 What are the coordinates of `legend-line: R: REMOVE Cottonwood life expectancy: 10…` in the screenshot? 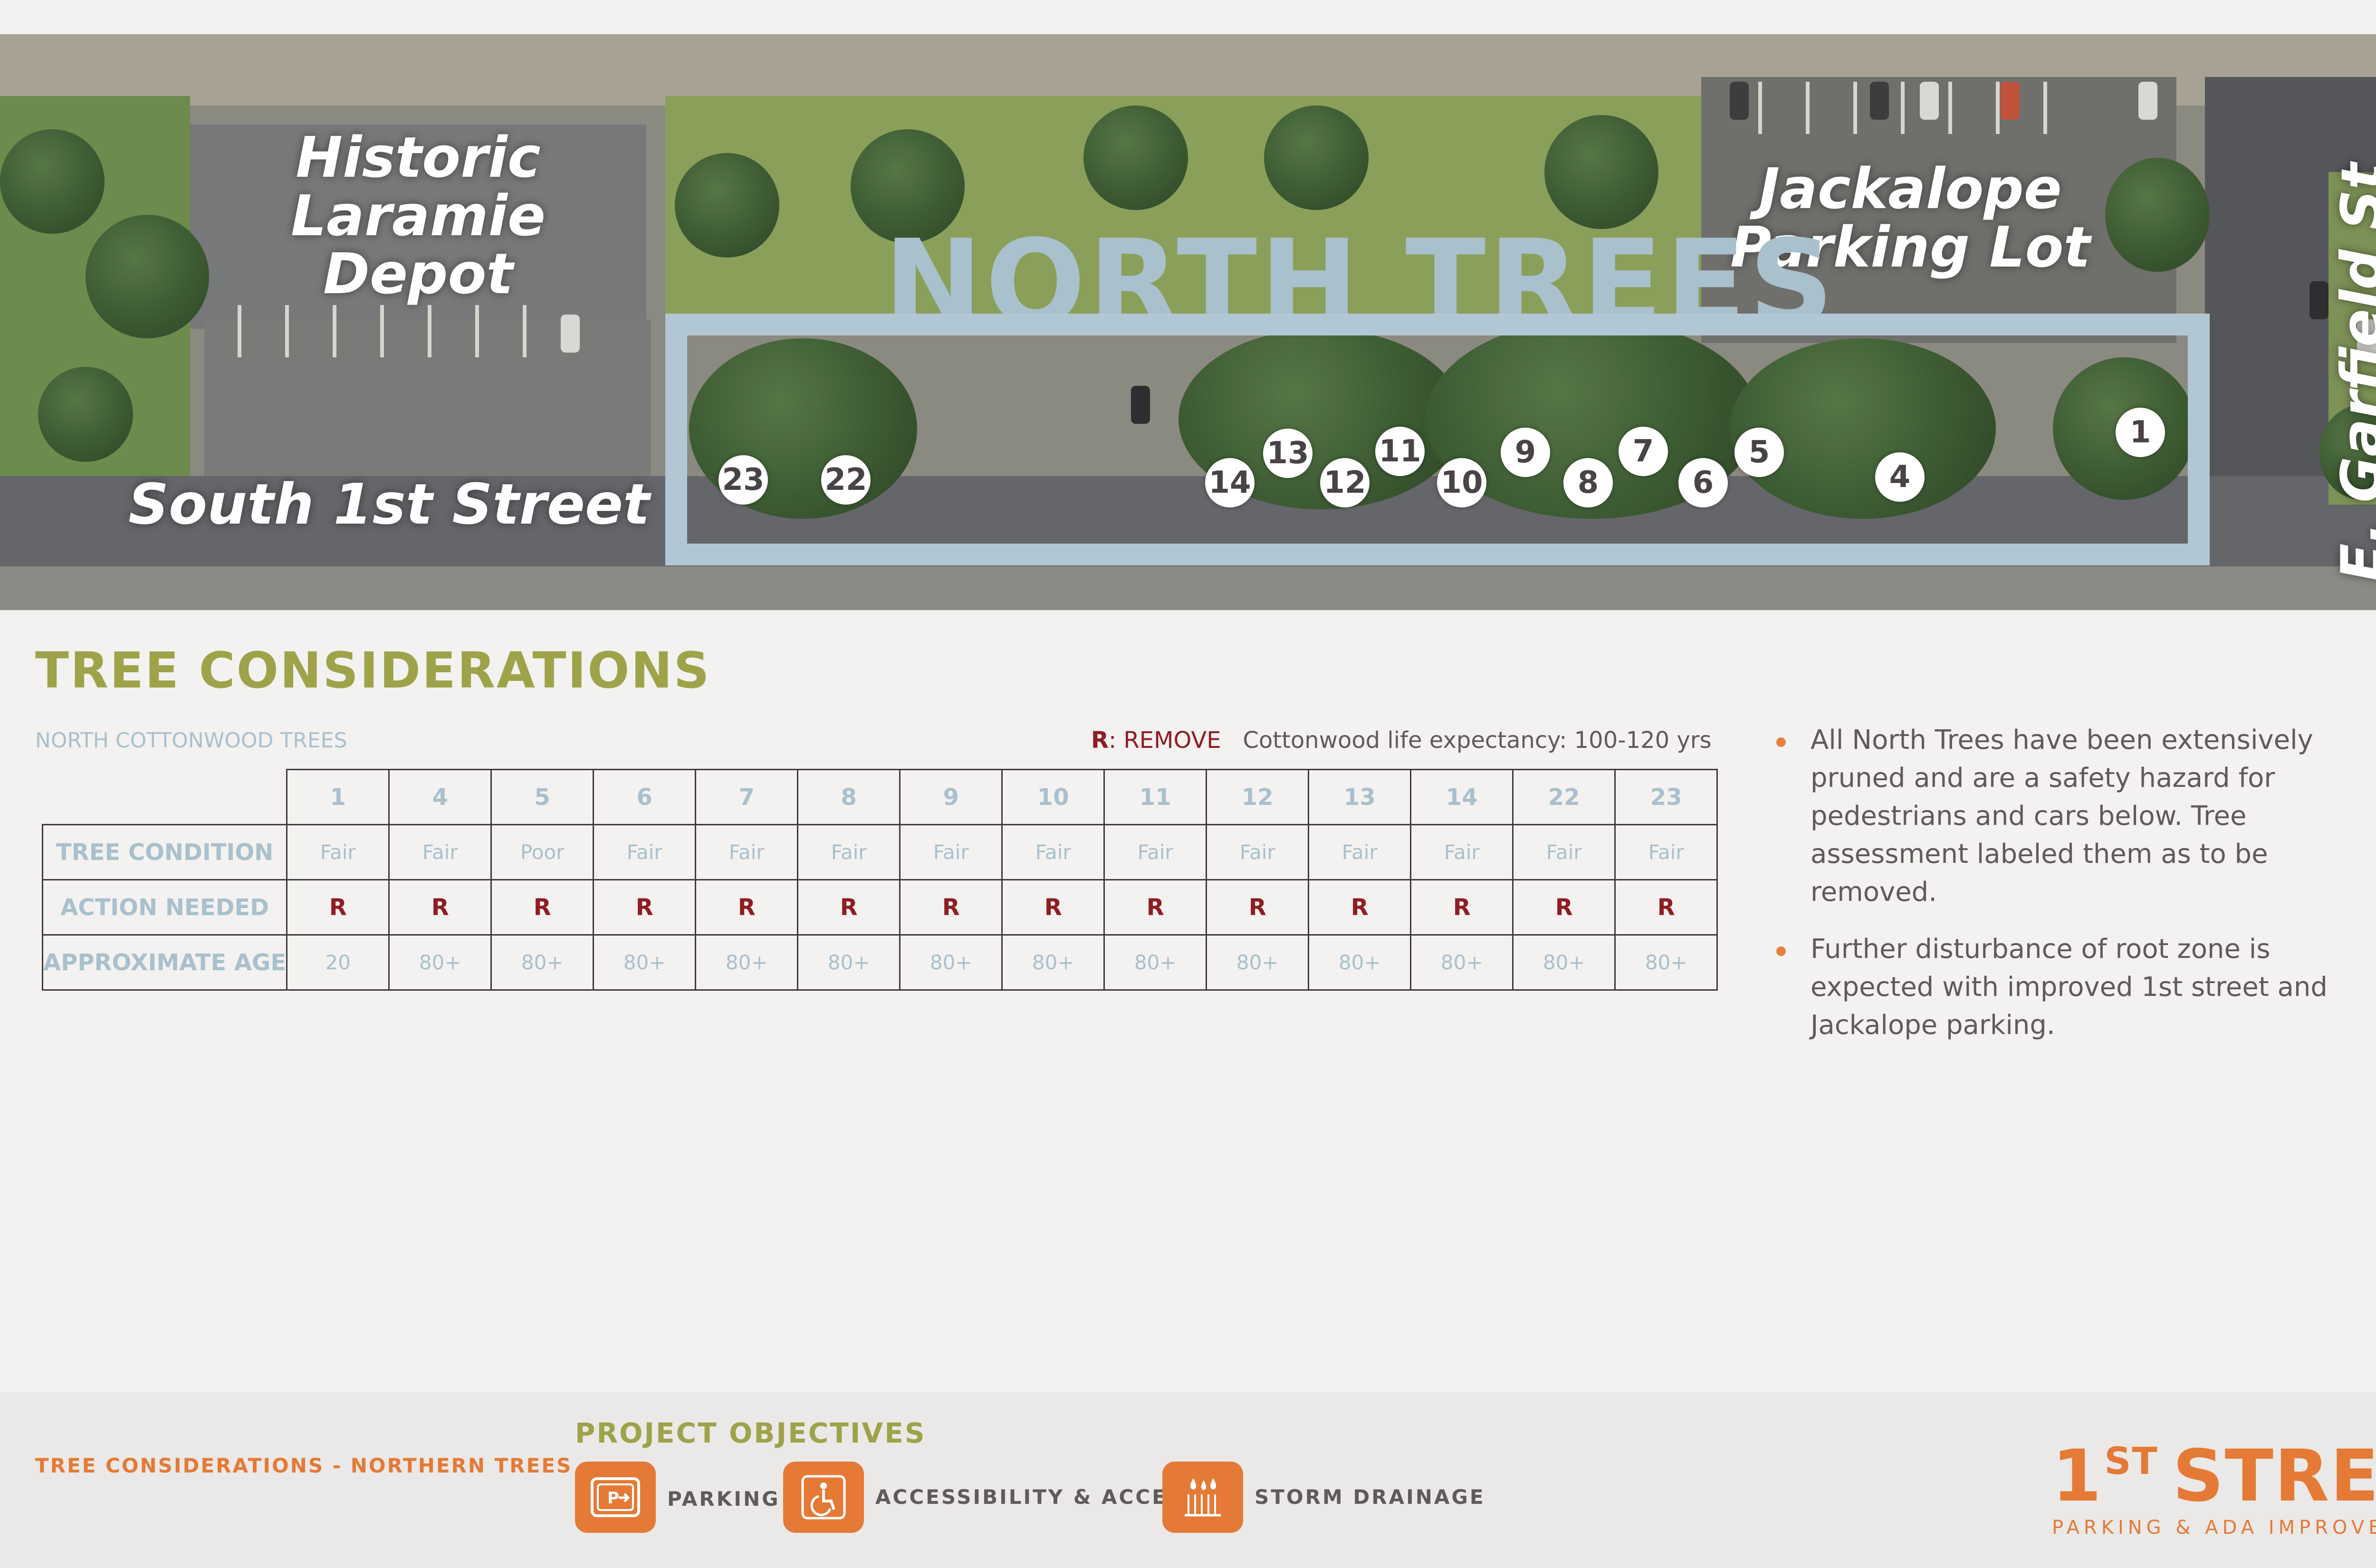 It's located at (1401, 741).